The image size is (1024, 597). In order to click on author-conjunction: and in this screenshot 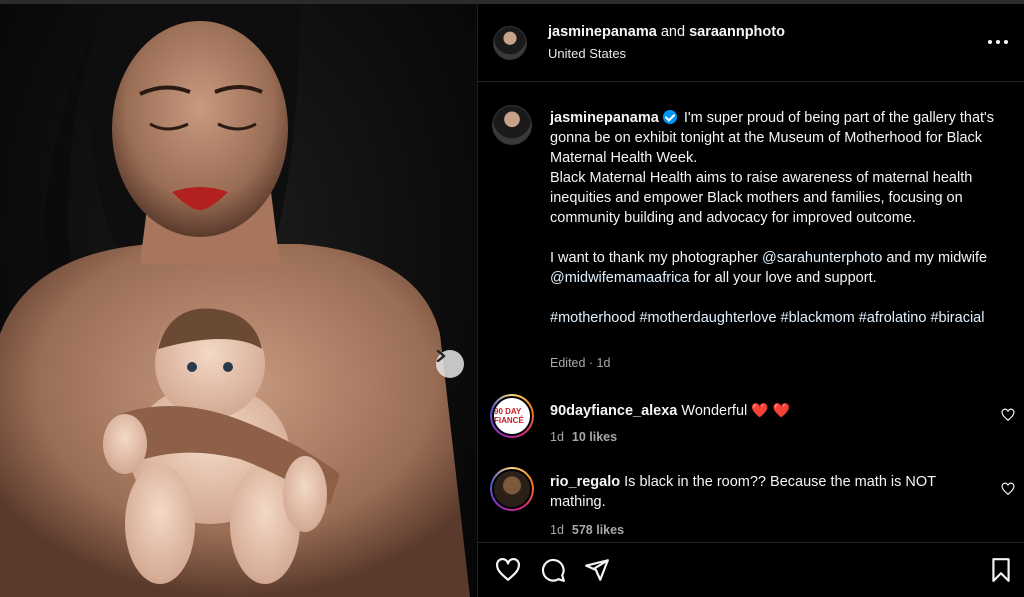, I will do `click(673, 32)`.